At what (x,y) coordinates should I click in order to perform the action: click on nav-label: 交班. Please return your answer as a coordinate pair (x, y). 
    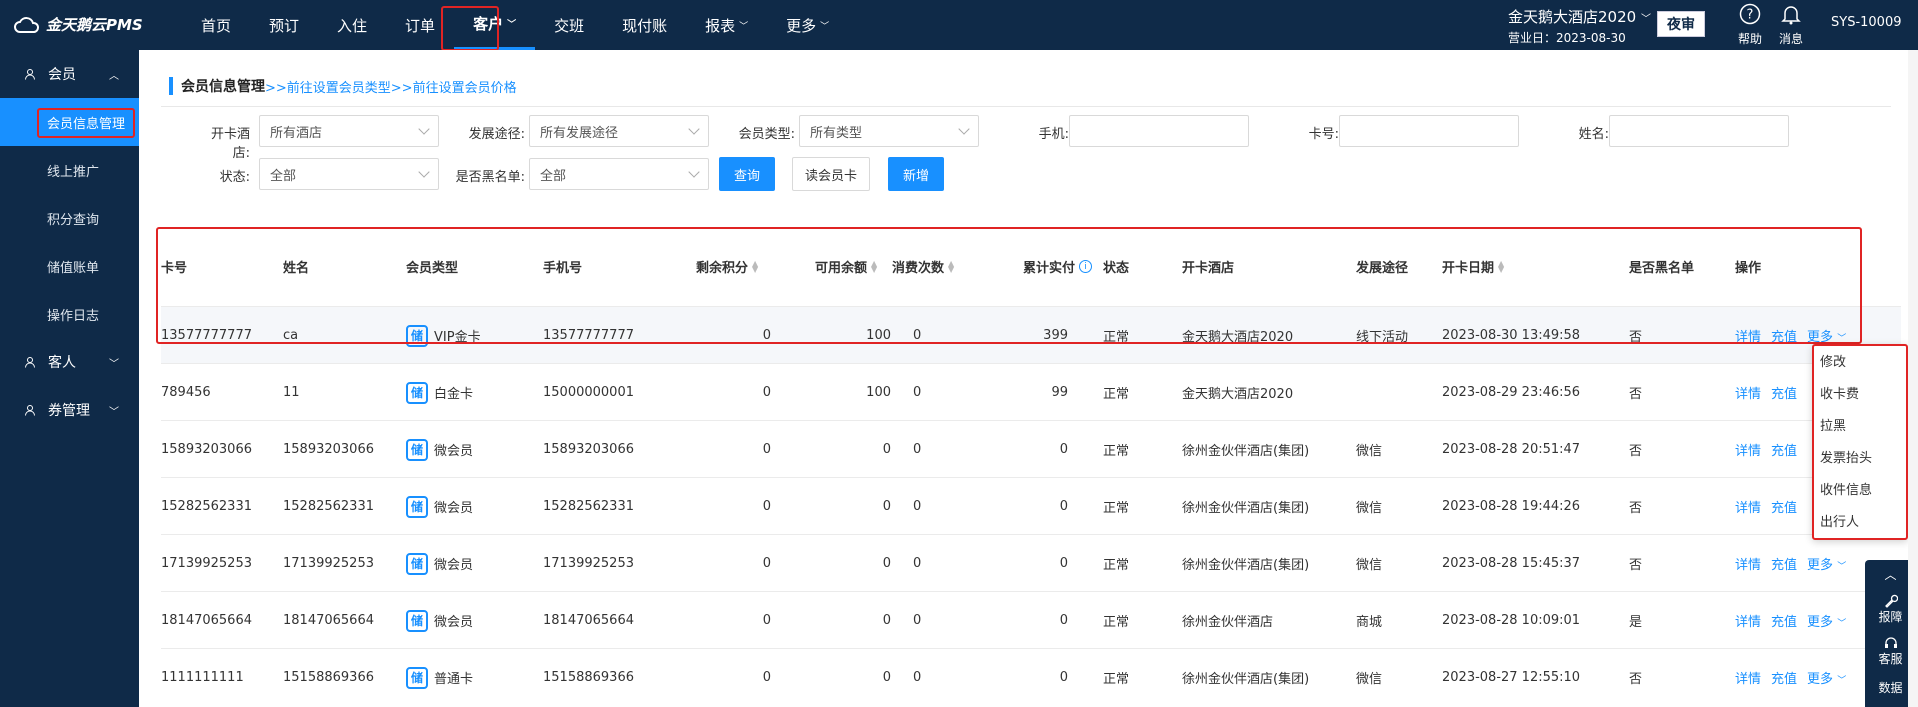
    Looking at the image, I should click on (569, 25).